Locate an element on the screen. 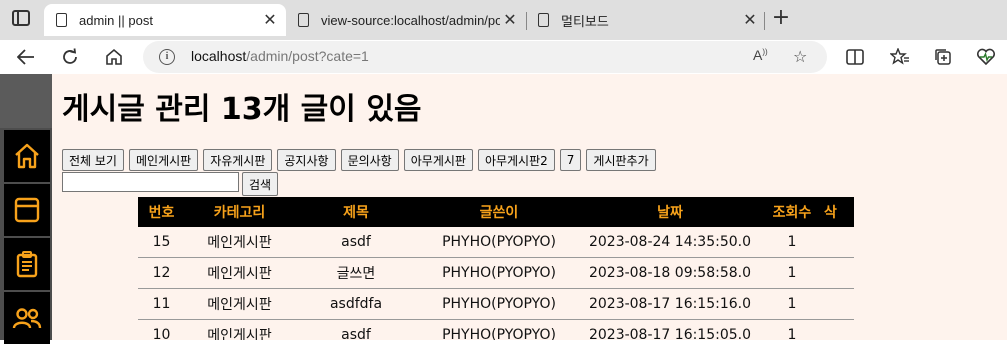 This screenshot has width=1007, height=344. sidebar-item-users is located at coordinates (27, 318).